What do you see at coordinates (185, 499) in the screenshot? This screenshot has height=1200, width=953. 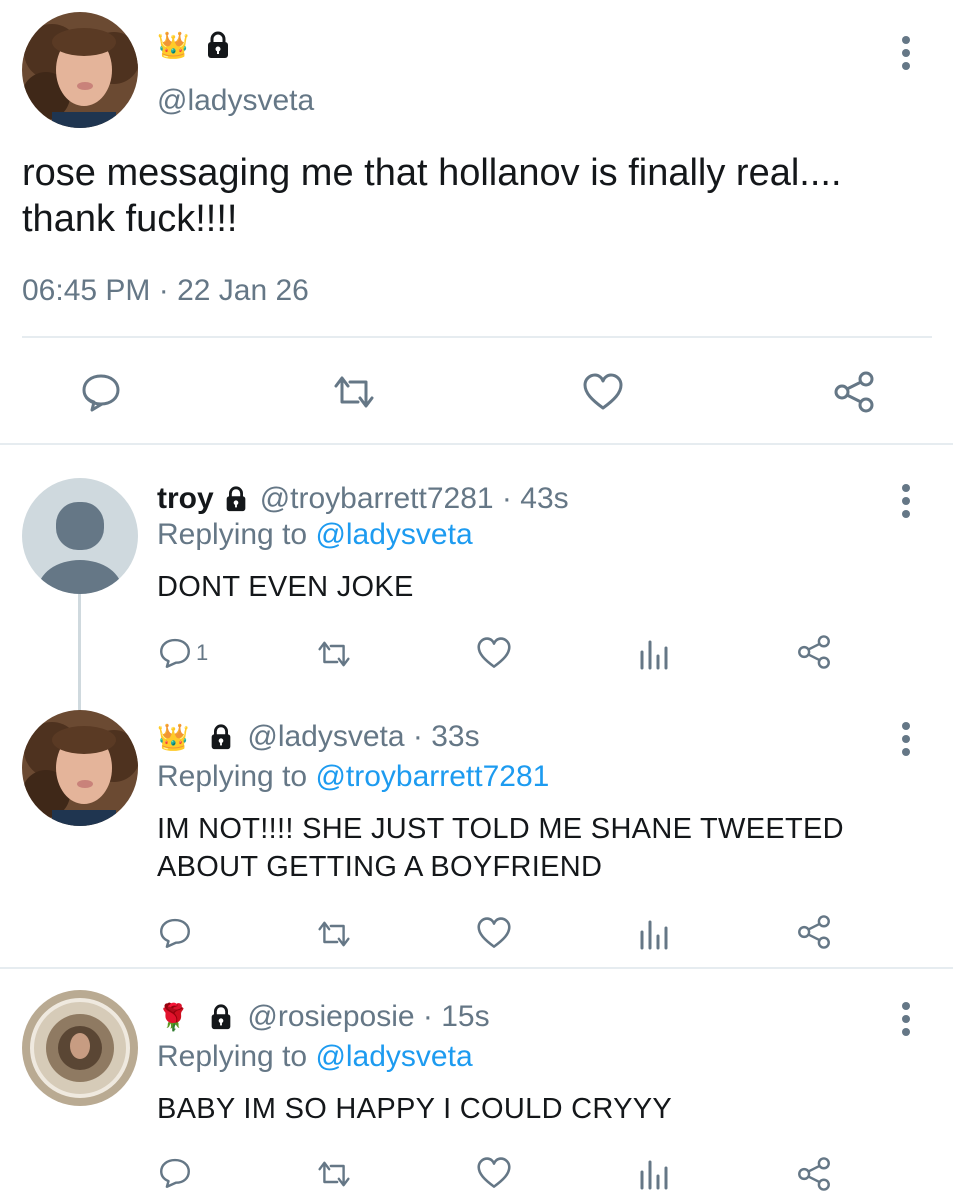 I see `reply-author-name: troy` at bounding box center [185, 499].